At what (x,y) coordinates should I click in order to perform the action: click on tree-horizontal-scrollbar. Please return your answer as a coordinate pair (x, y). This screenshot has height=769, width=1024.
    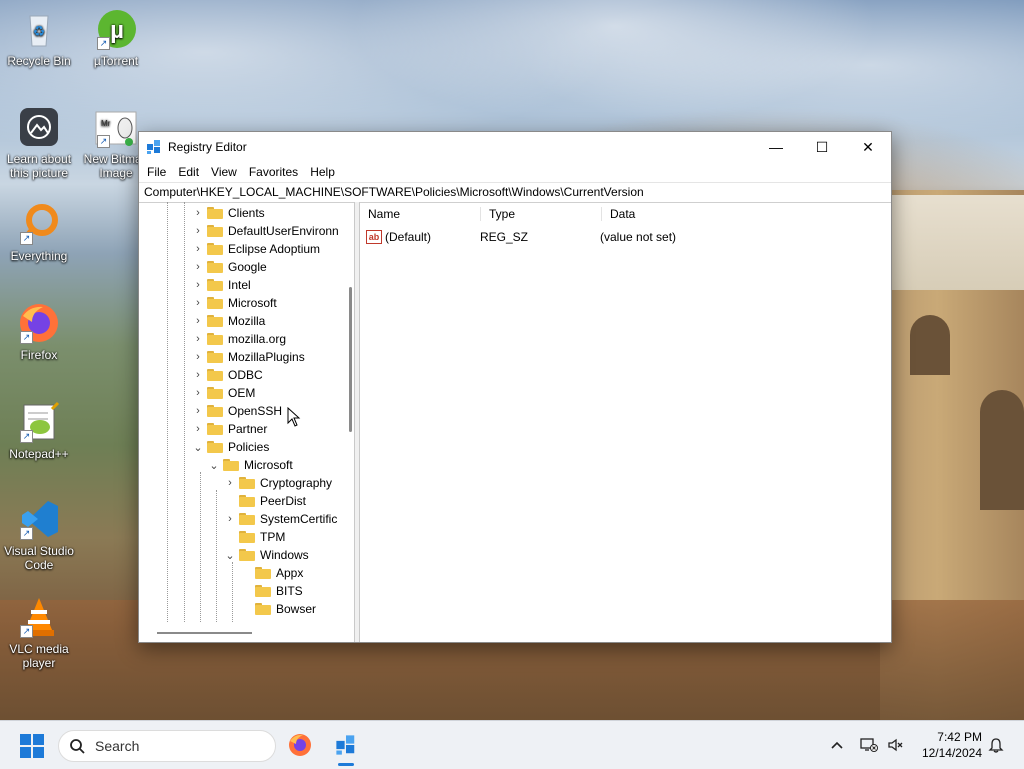
    Looking at the image, I should click on (204, 633).